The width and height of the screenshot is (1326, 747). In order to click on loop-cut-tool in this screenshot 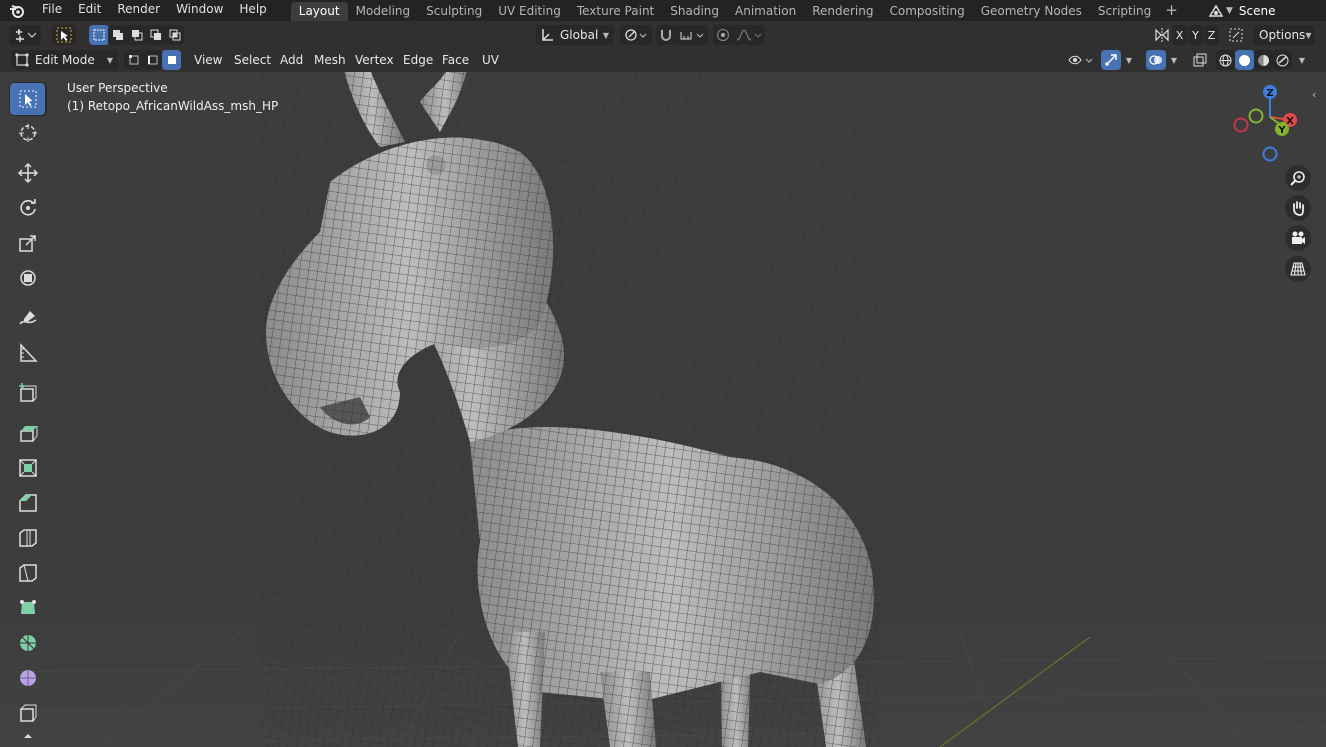, I will do `click(27, 538)`.